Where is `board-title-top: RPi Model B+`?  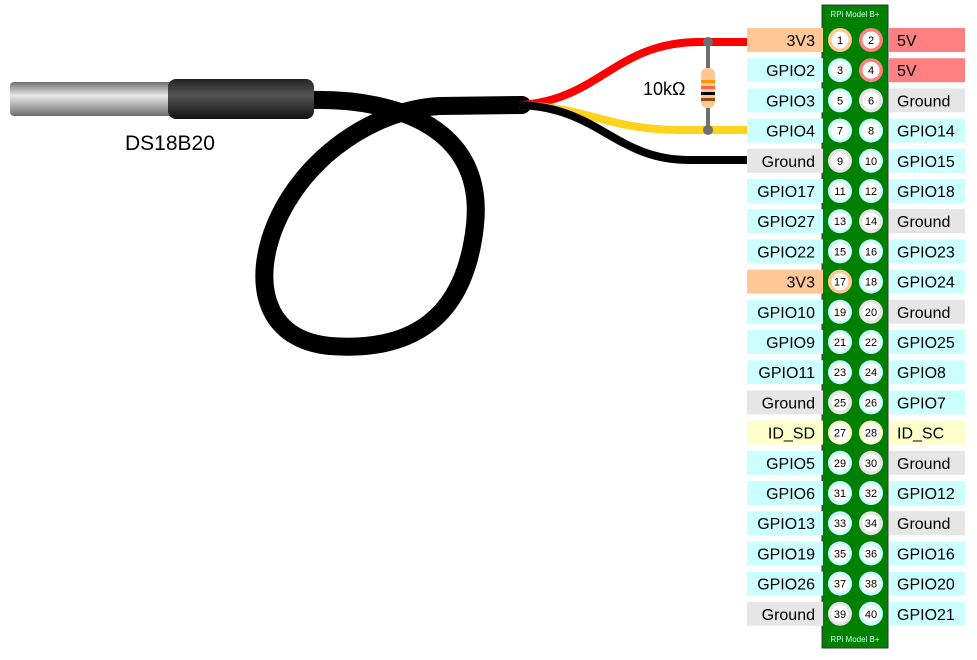
board-title-top: RPi Model B+ is located at coordinates (854, 14).